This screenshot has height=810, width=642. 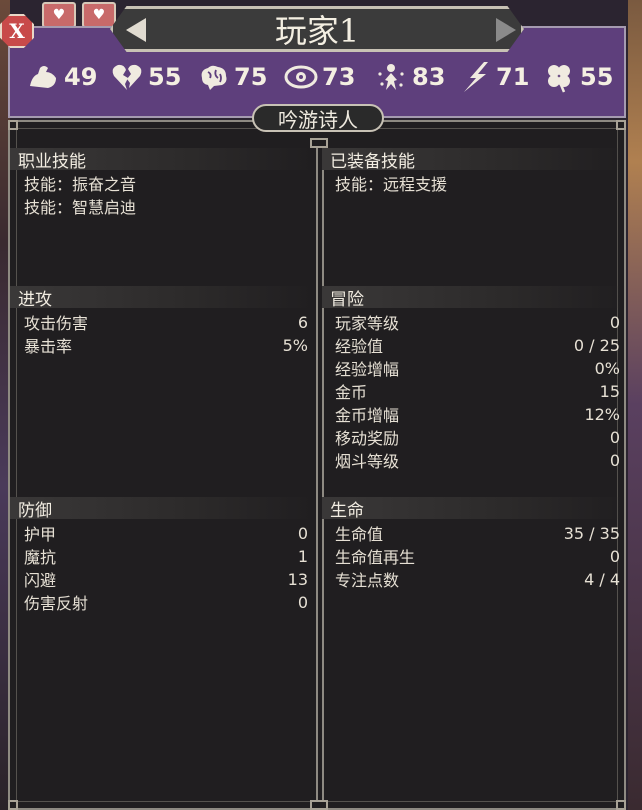 I want to click on stat-intelligence: 75, so click(x=231, y=77).